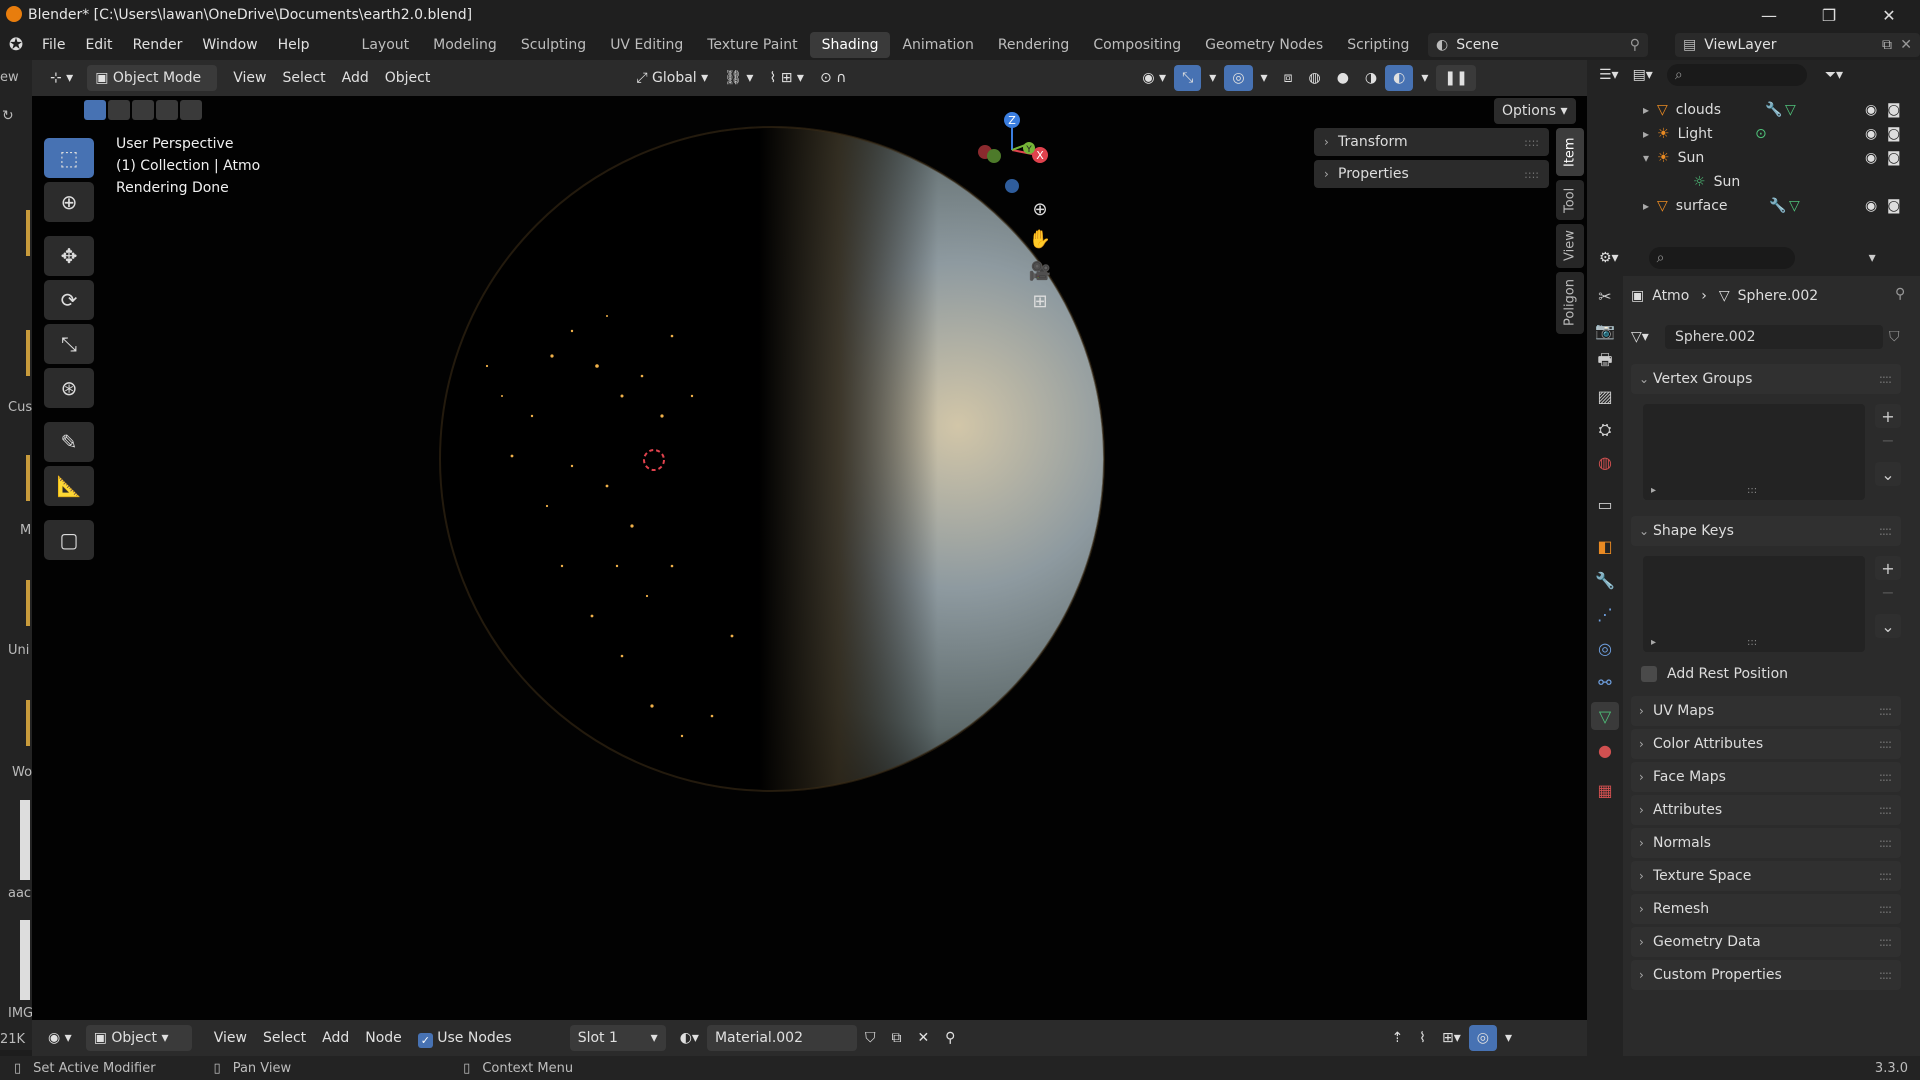  I want to click on shader-menu-select: Select, so click(284, 1038).